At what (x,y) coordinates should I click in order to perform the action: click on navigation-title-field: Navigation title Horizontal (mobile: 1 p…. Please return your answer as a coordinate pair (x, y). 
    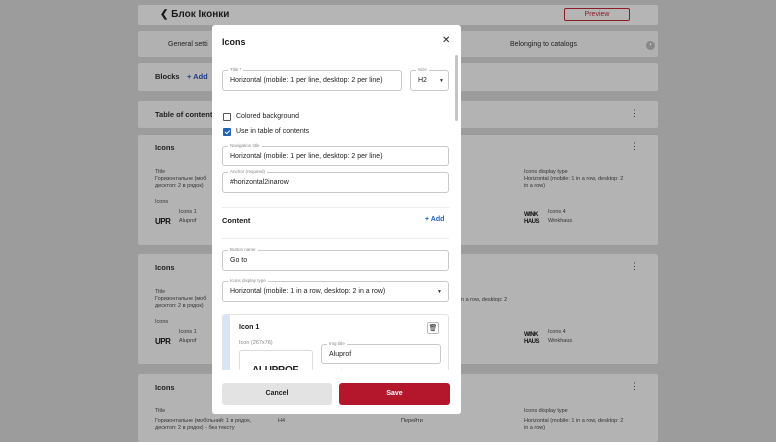
    Looking at the image, I should click on (335, 154).